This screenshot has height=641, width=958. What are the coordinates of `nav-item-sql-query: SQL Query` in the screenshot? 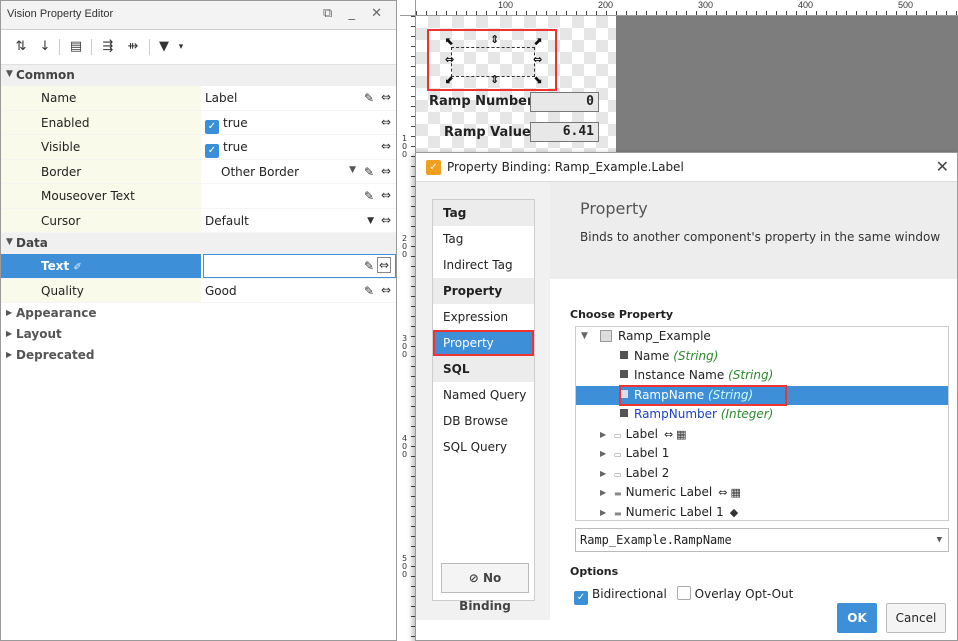 It's located at (483, 447).